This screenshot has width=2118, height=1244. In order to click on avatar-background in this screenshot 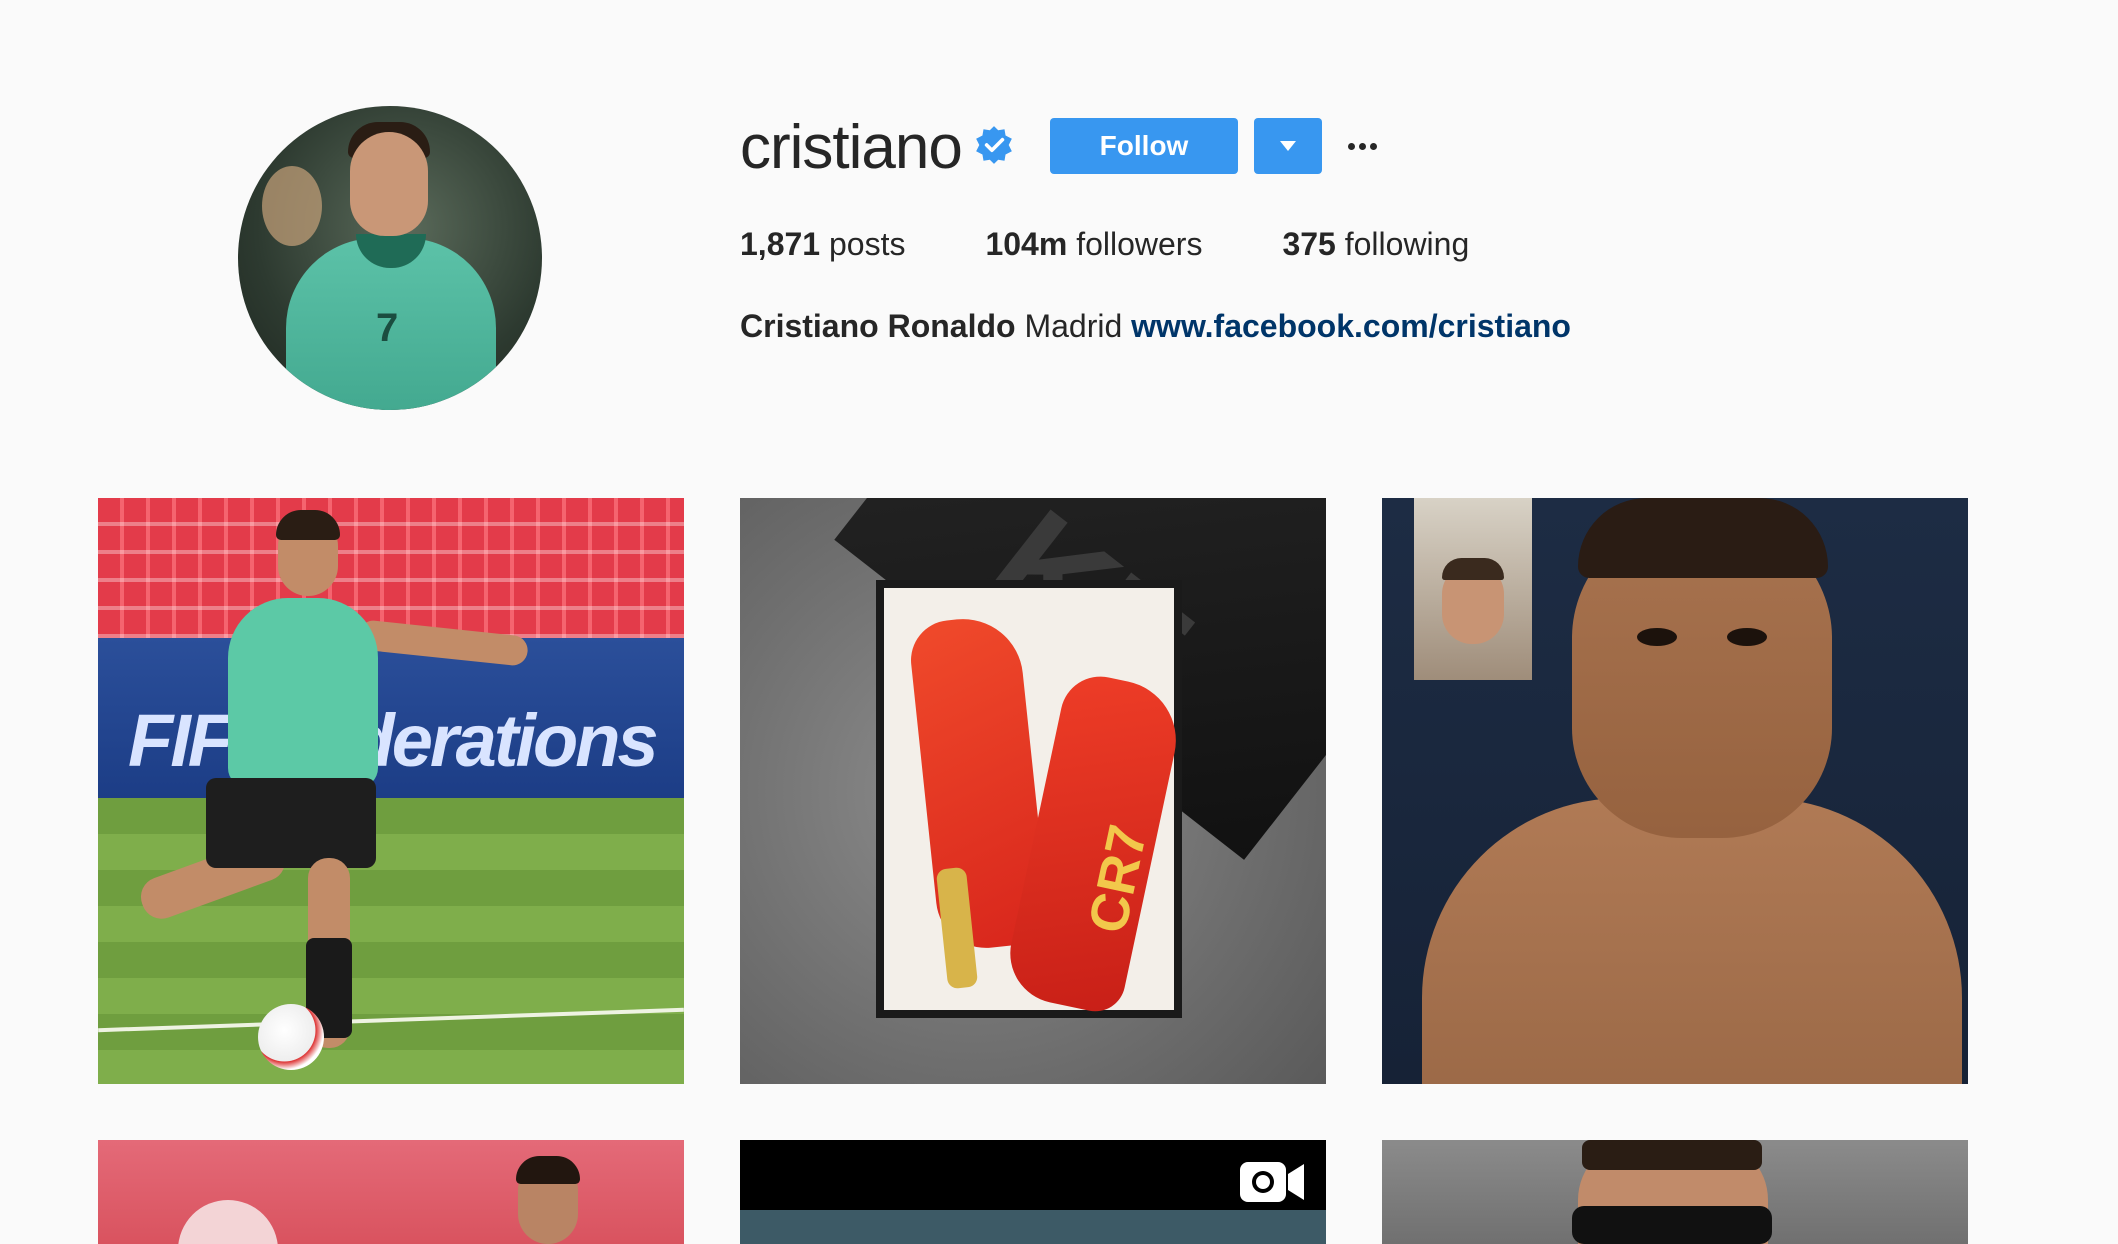, I will do `click(292, 206)`.